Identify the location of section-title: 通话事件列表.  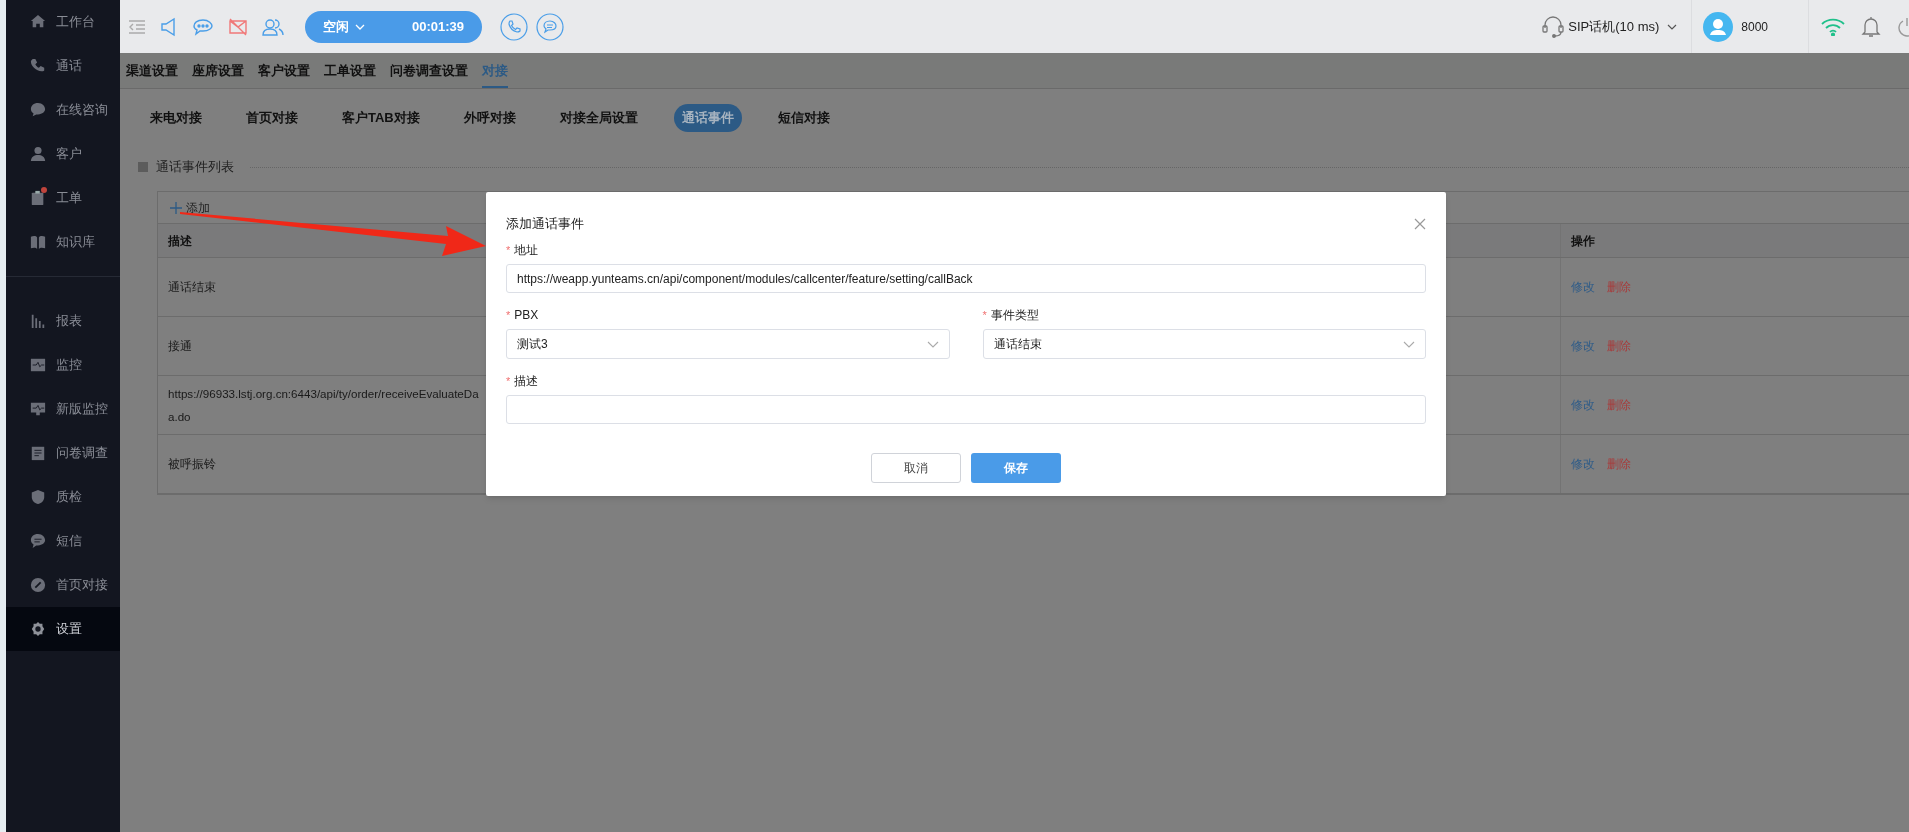
(195, 167).